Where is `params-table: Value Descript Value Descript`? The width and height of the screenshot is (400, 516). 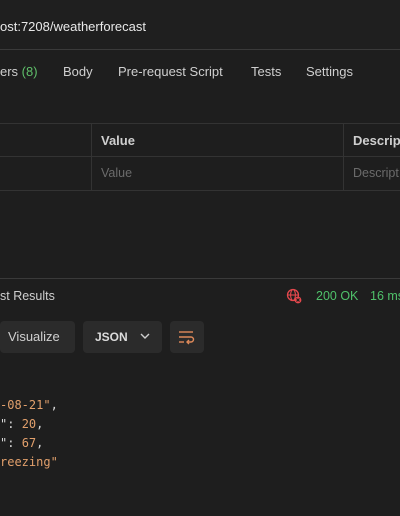 params-table: Value Descript Value Descript is located at coordinates (200, 157).